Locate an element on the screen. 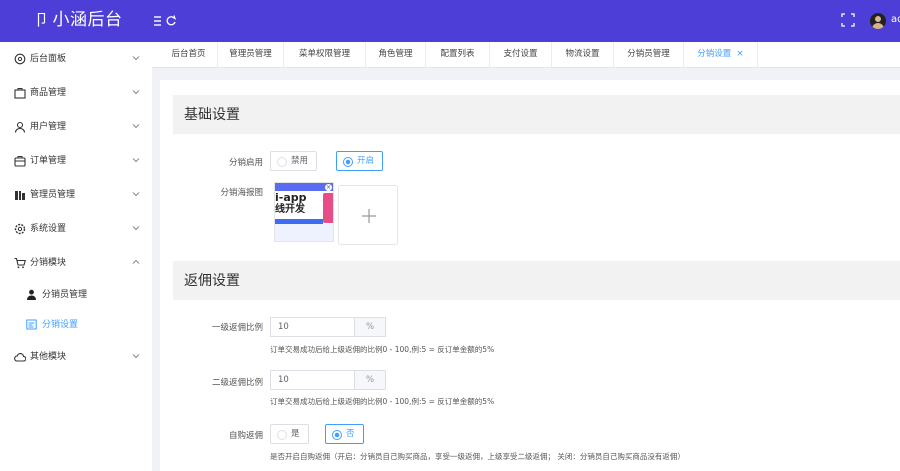 The image size is (900, 471). sidebar-item-system: 系统设置 is located at coordinates (76, 229).